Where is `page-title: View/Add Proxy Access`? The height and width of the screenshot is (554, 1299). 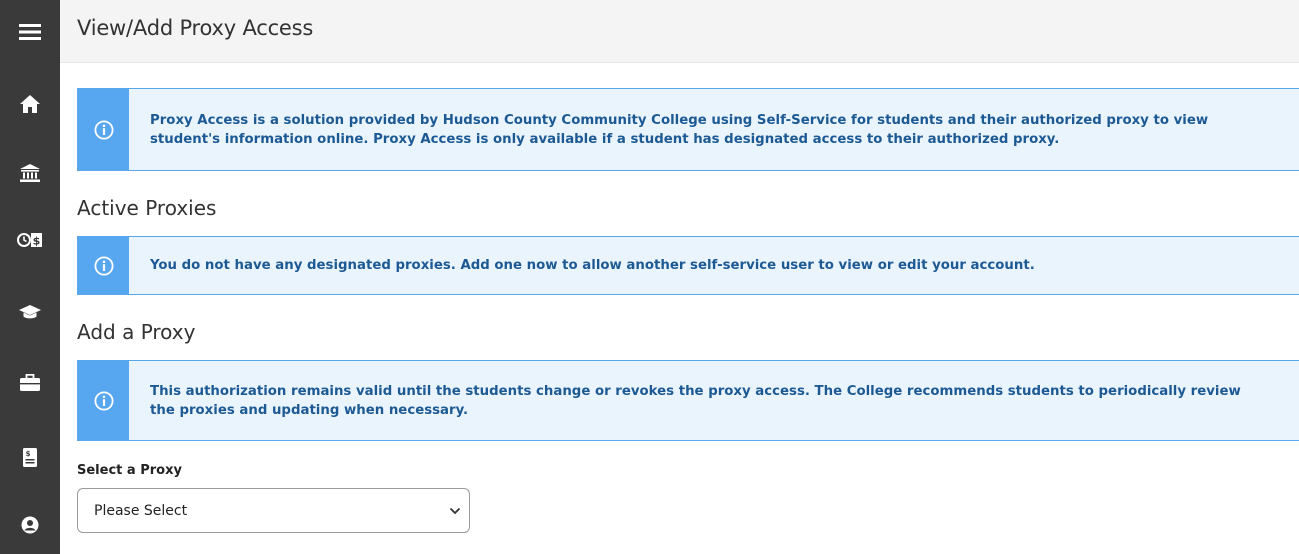 page-title: View/Add Proxy Access is located at coordinates (195, 28).